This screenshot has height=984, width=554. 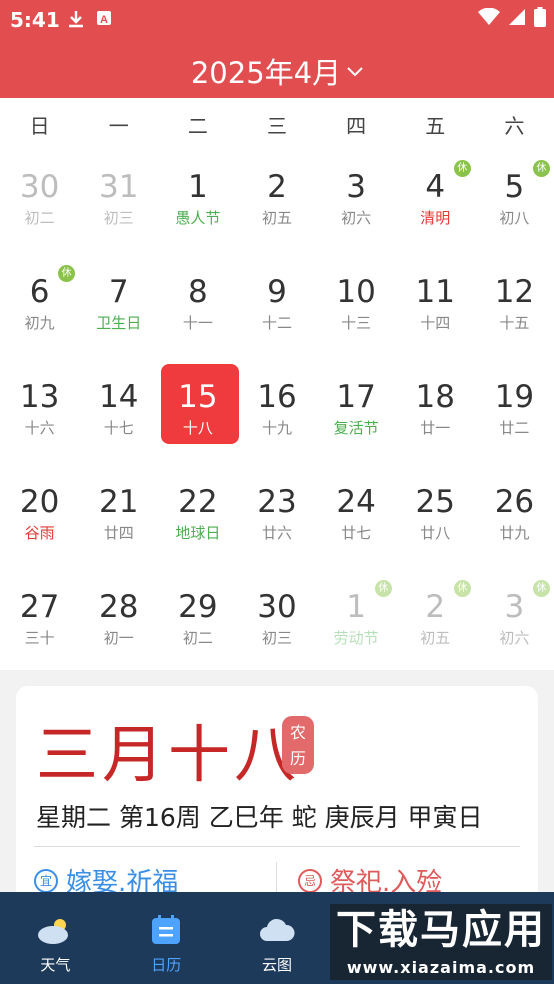 I want to click on day-cell: 18 廿一, so click(x=435, y=412).